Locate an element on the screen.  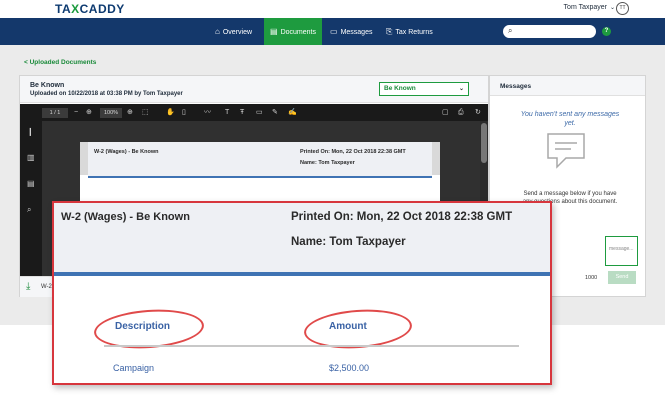
nav-label-documents: Documents is located at coordinates (298, 32).